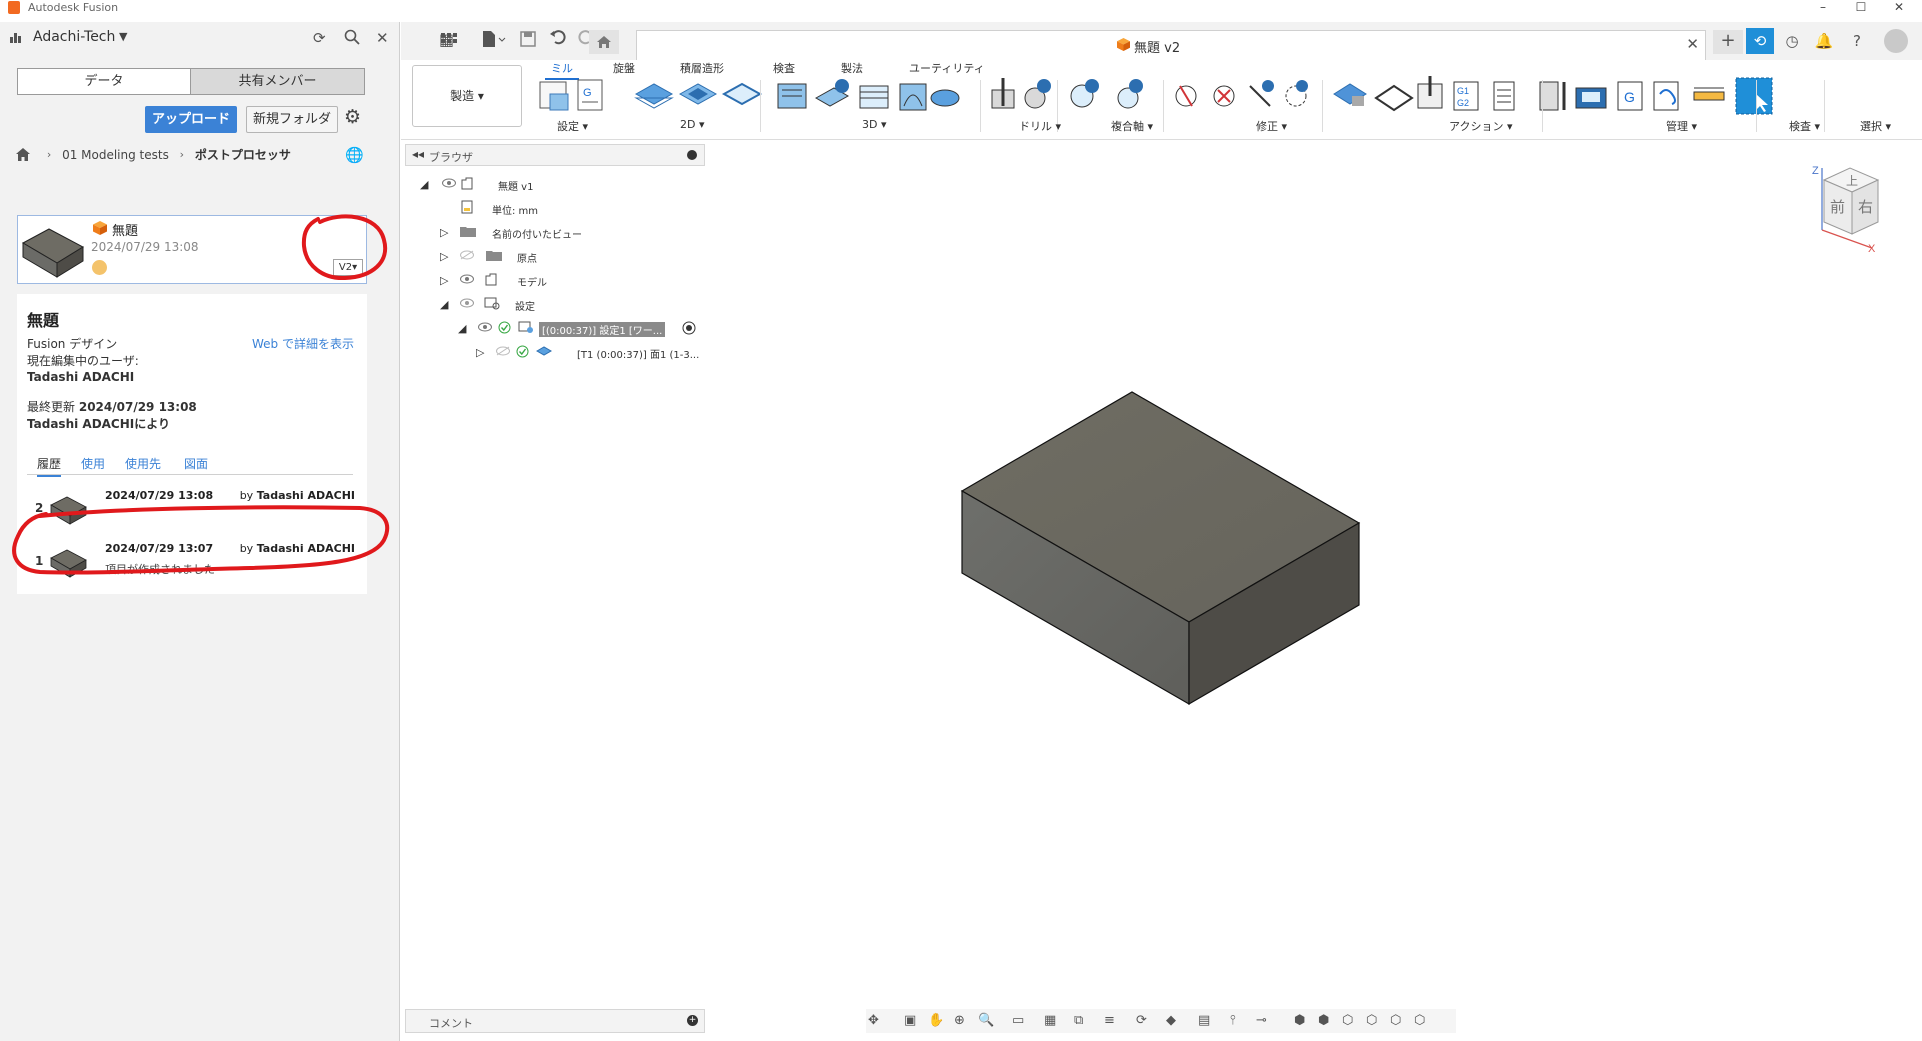  Describe the element at coordinates (959, 1020) in the screenshot. I see `zoom-window-icon: ⊕` at that location.